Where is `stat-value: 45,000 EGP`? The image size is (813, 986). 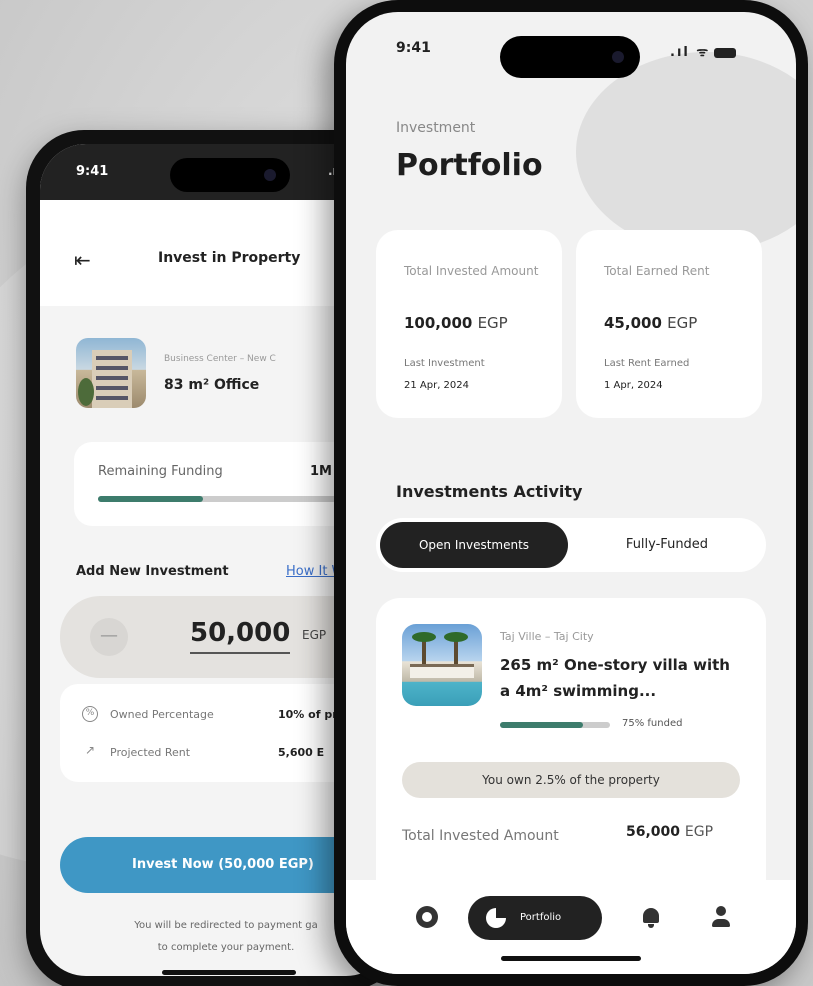
stat-value: 45,000 EGP is located at coordinates (650, 323).